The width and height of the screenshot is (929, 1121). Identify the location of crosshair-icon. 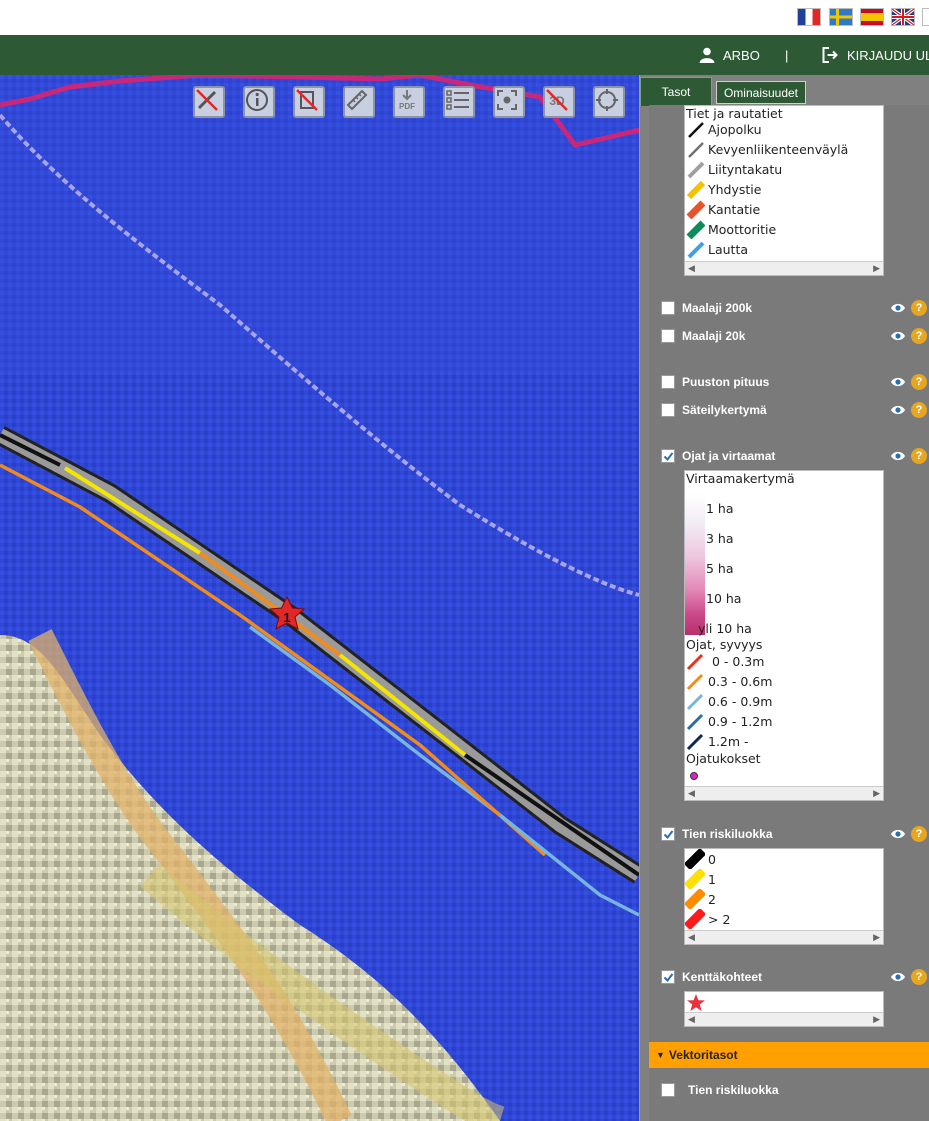
(607, 100).